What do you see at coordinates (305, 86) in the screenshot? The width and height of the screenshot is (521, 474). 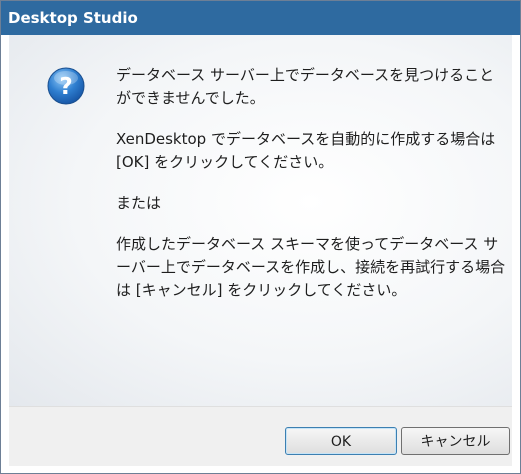 I see `message-paragraph-not-found: データベース サーバー上でデータベースを見つけることができませんでした。` at bounding box center [305, 86].